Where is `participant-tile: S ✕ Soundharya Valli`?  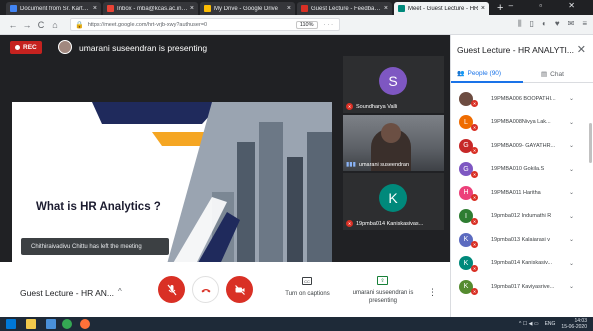
participant-tile: S ✕ Soundharya Valli is located at coordinates (393, 84).